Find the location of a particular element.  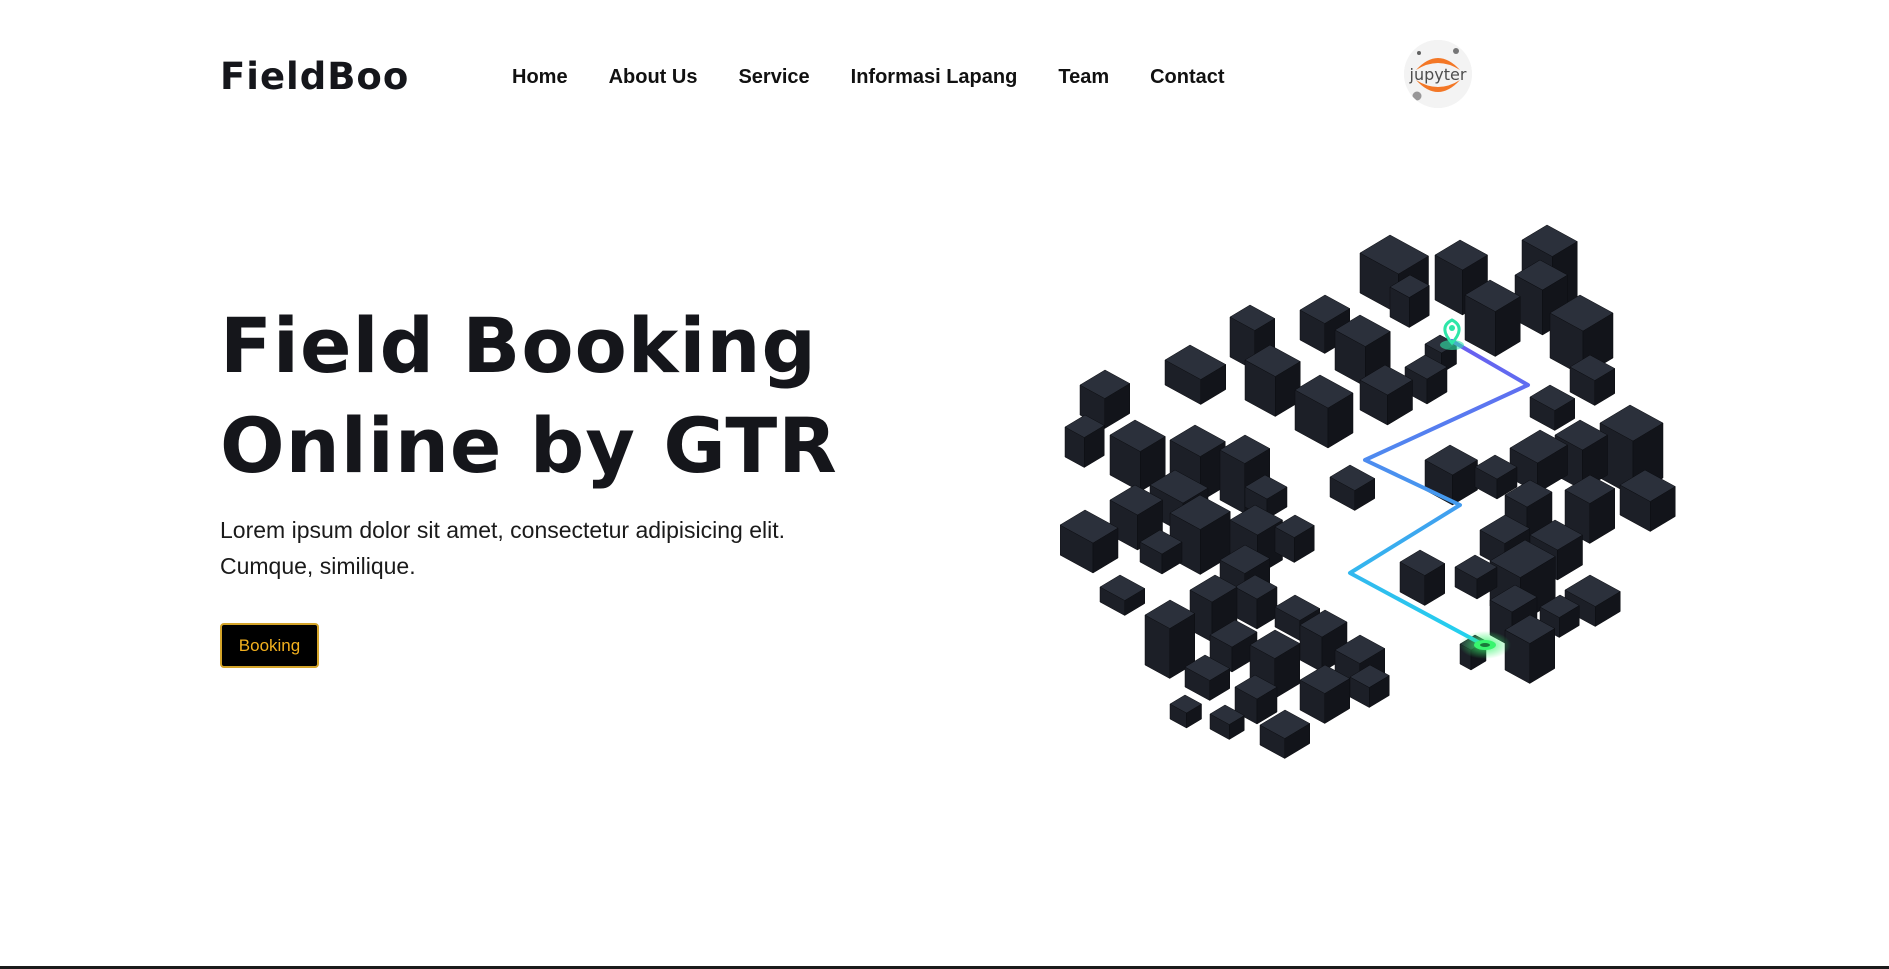

nav-item: Team is located at coordinates (1083, 77).